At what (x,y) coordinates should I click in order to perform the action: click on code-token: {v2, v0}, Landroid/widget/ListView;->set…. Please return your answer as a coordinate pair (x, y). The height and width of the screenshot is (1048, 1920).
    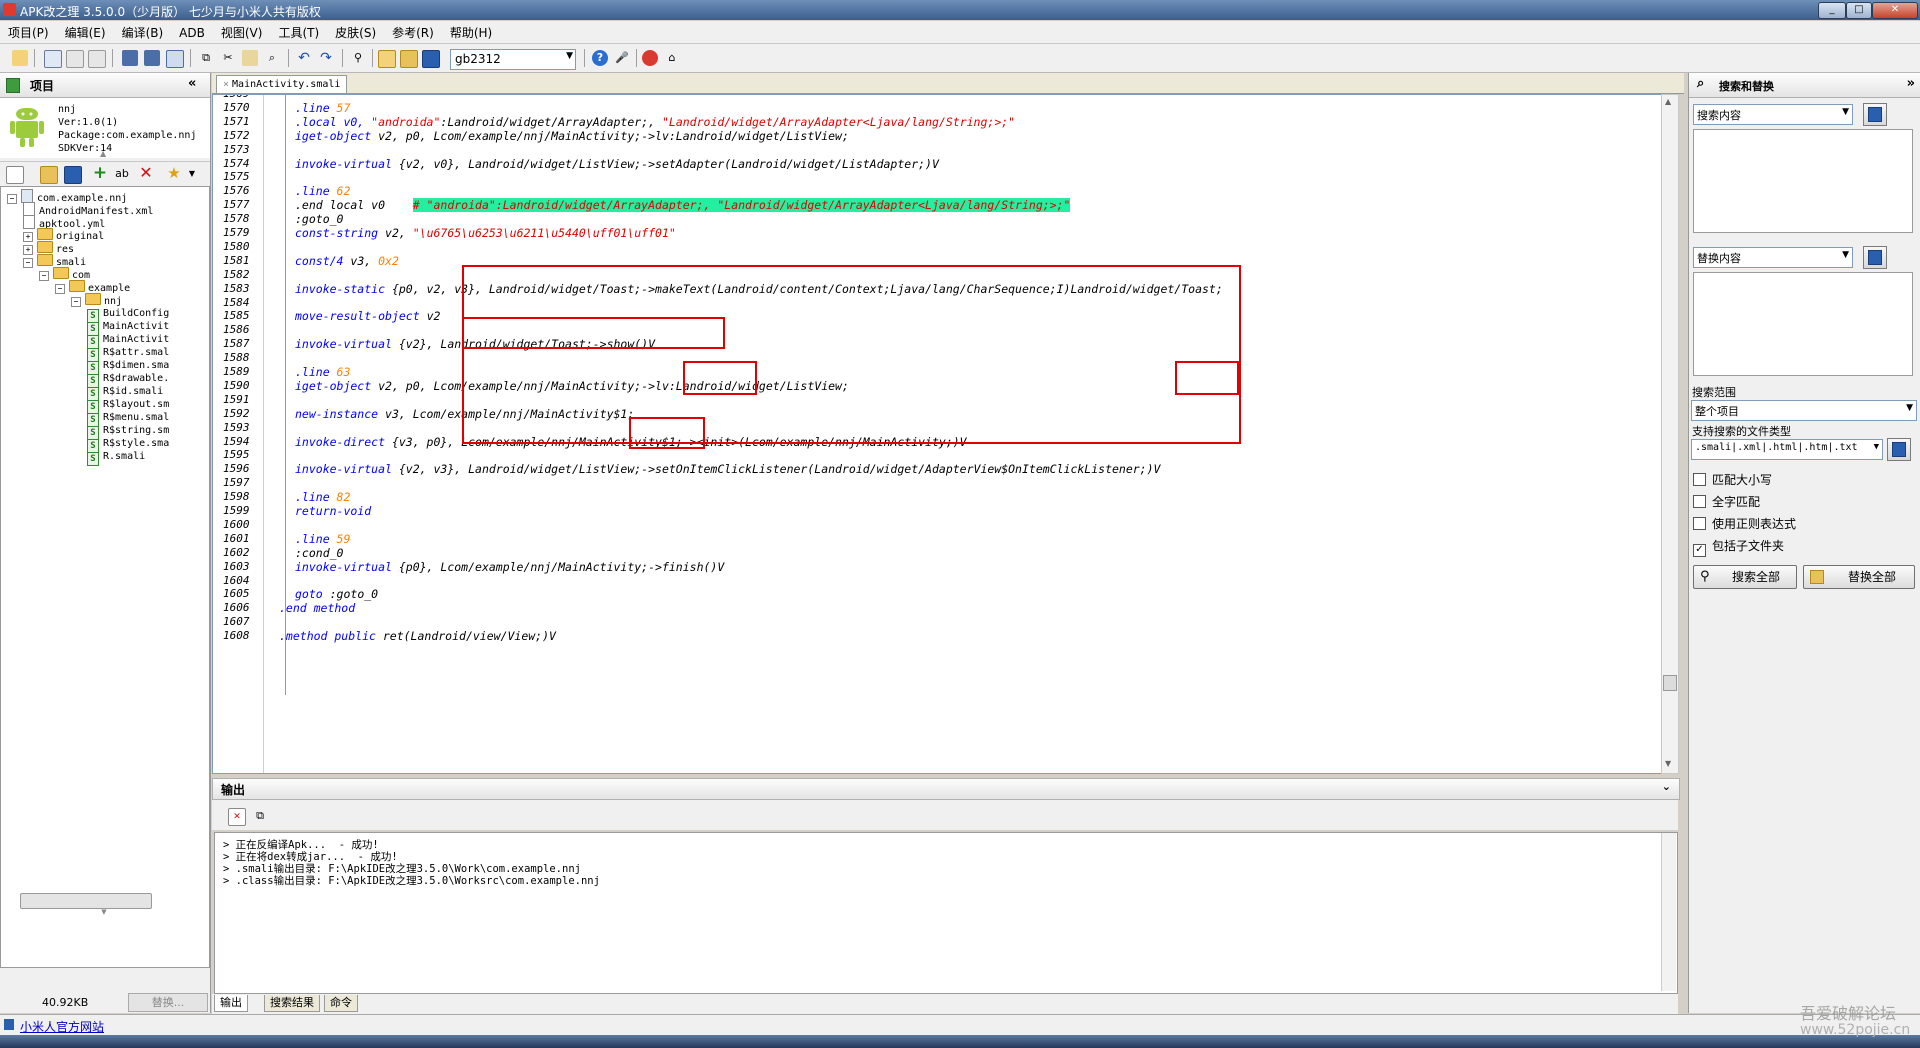
    Looking at the image, I should click on (668, 163).